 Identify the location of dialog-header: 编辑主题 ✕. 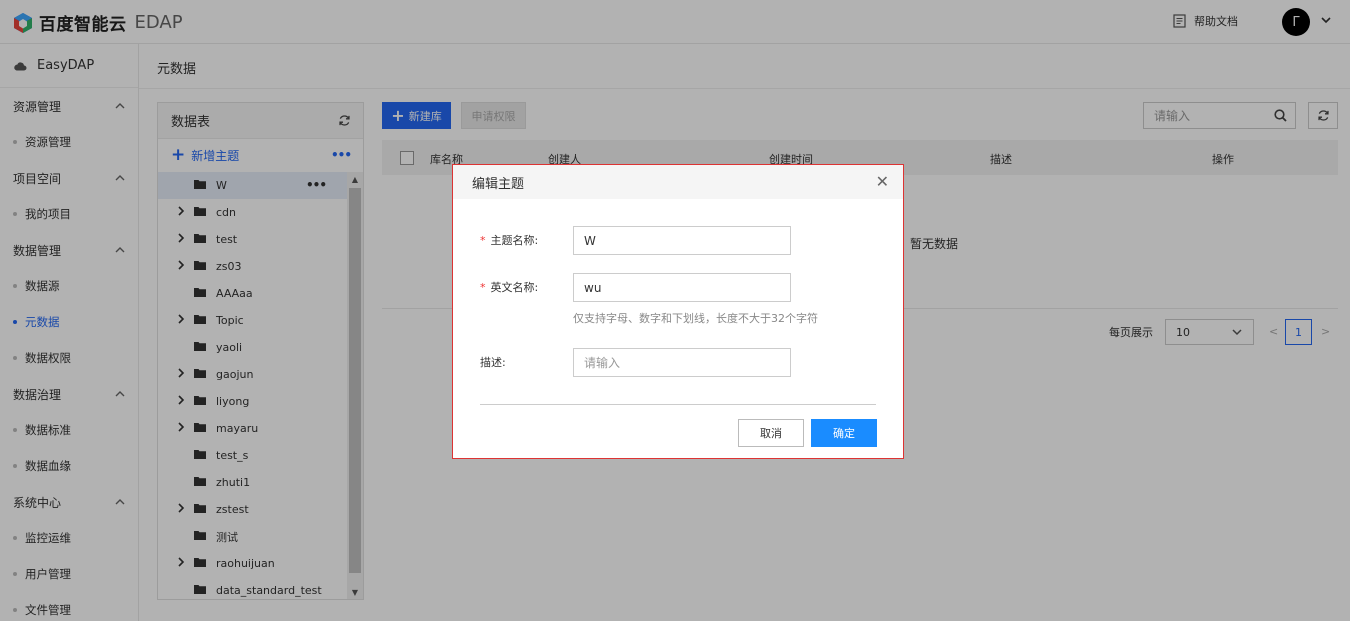
(678, 182).